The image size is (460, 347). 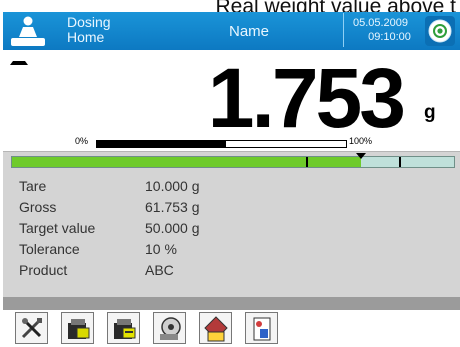 I want to click on stability-icon, so click(x=19, y=63).